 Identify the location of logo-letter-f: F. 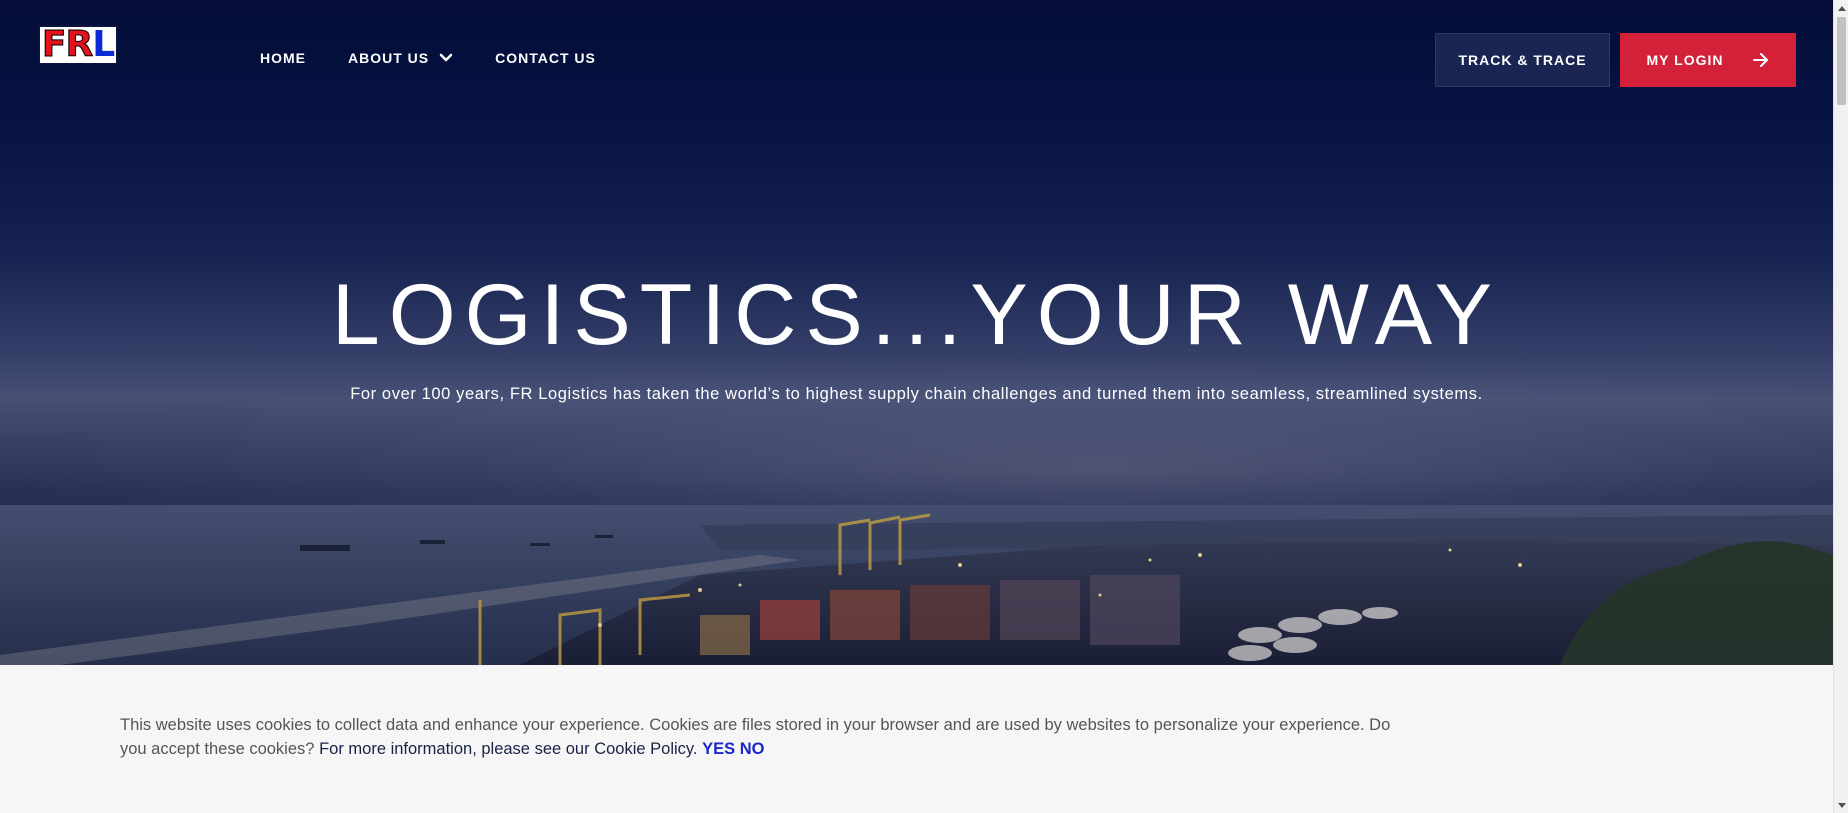
(54, 44).